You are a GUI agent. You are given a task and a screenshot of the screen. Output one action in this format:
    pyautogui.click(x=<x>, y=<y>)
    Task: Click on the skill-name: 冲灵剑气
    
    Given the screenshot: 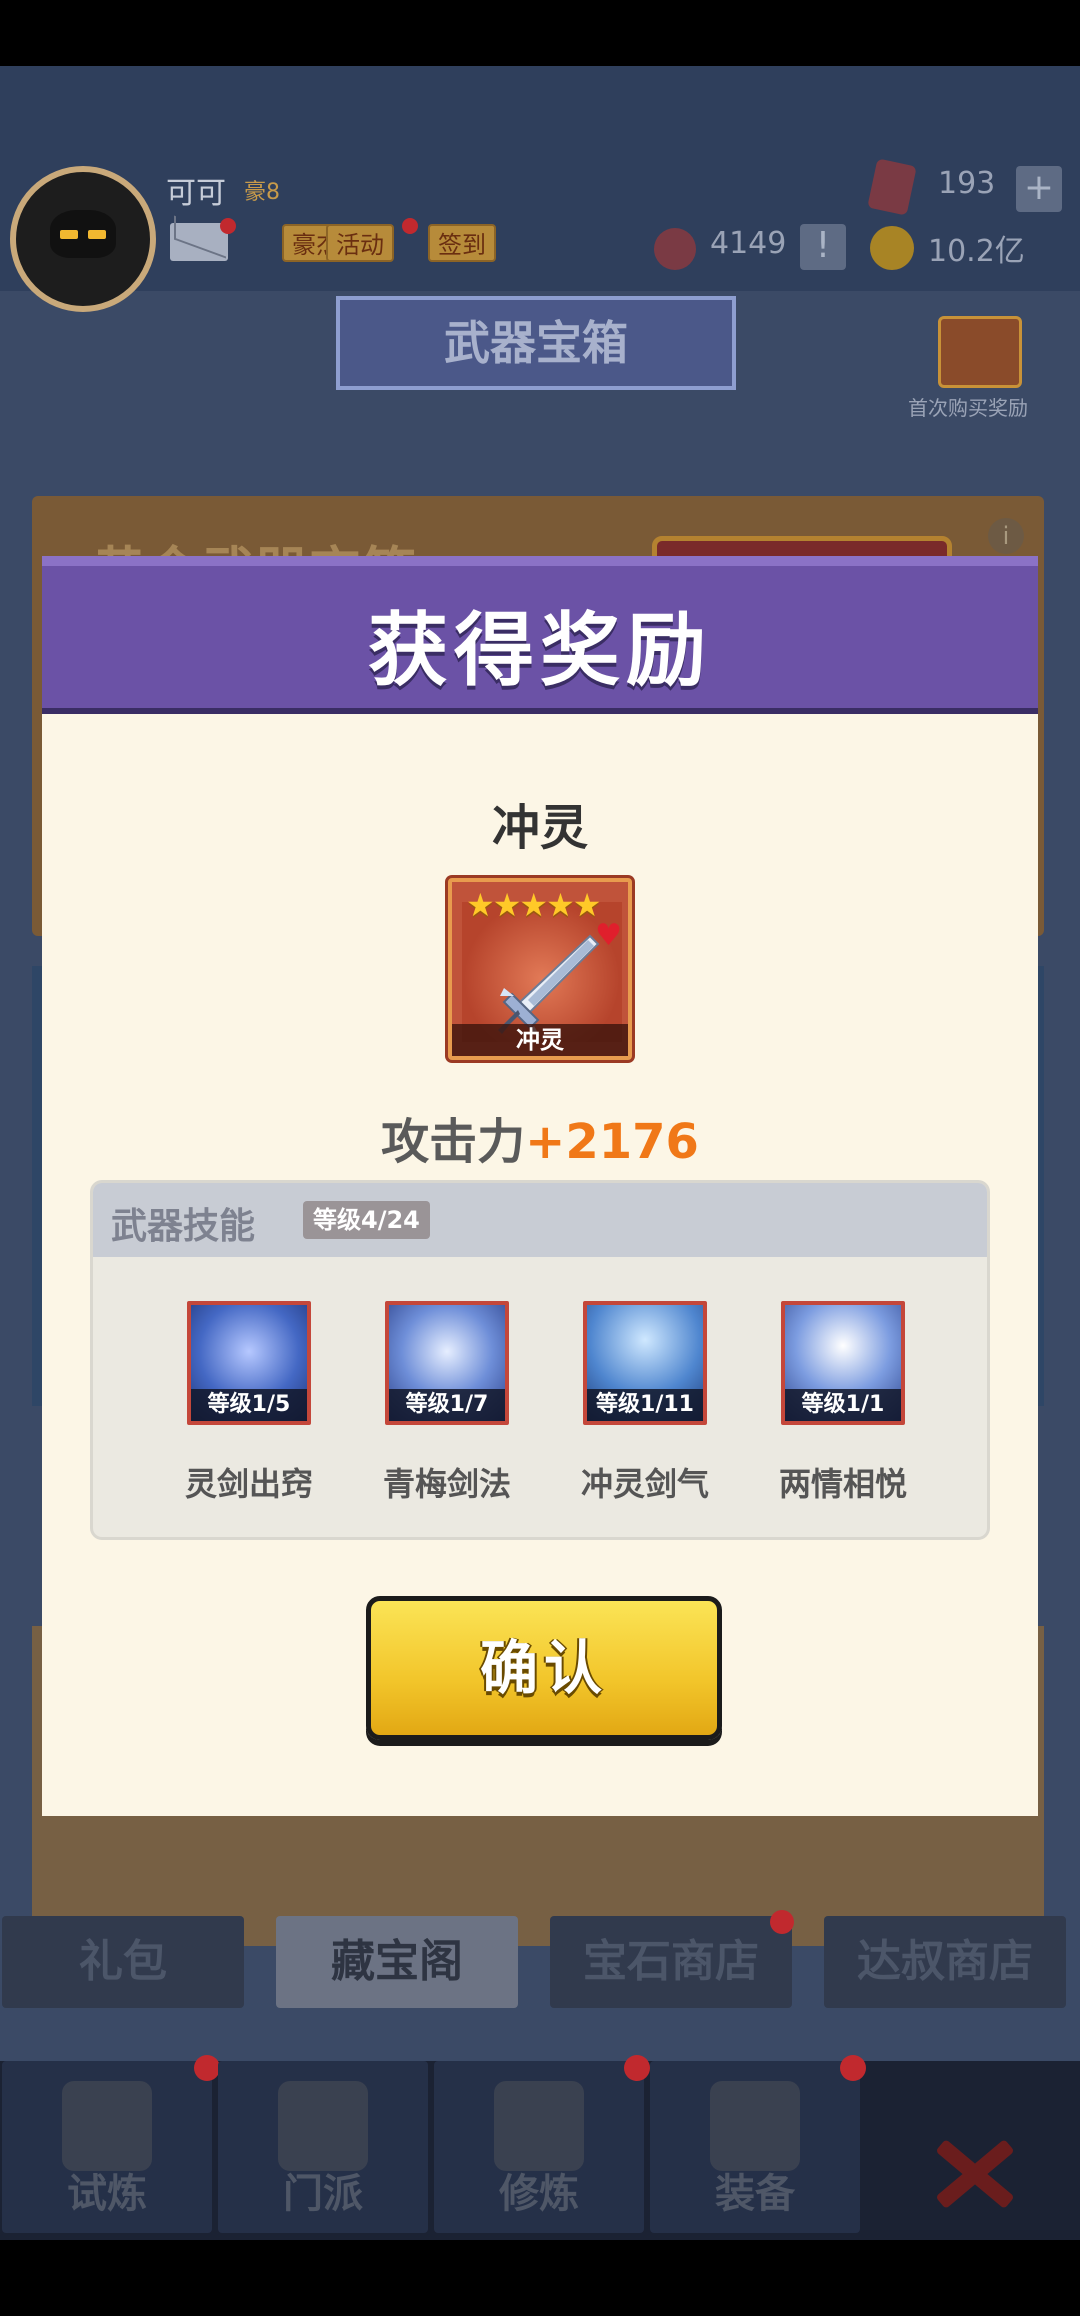 What is the action you would take?
    pyautogui.click(x=644, y=1484)
    